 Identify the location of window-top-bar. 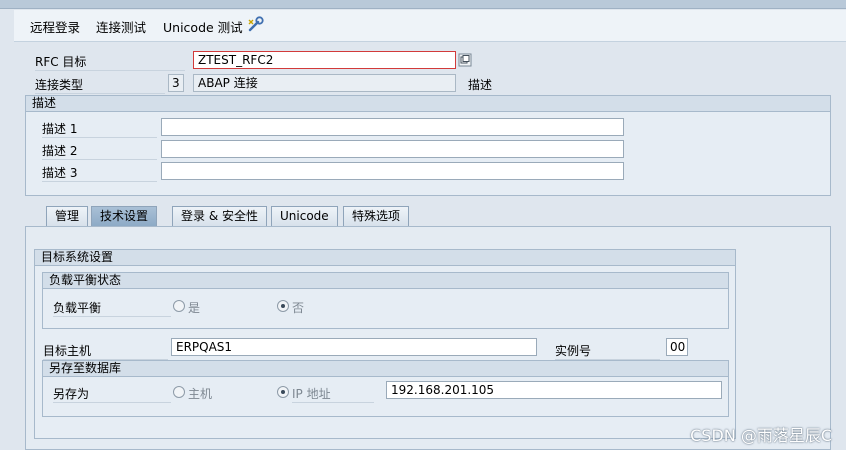
(423, 4).